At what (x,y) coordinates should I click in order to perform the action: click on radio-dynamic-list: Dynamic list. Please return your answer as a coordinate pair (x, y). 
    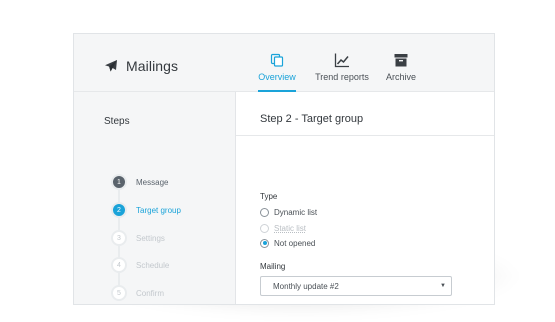
    Looking at the image, I should click on (288, 212).